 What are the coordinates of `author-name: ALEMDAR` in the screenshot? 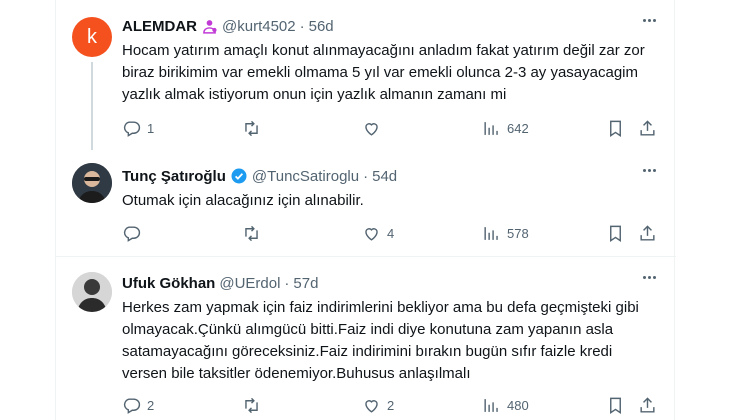 It's located at (159, 26).